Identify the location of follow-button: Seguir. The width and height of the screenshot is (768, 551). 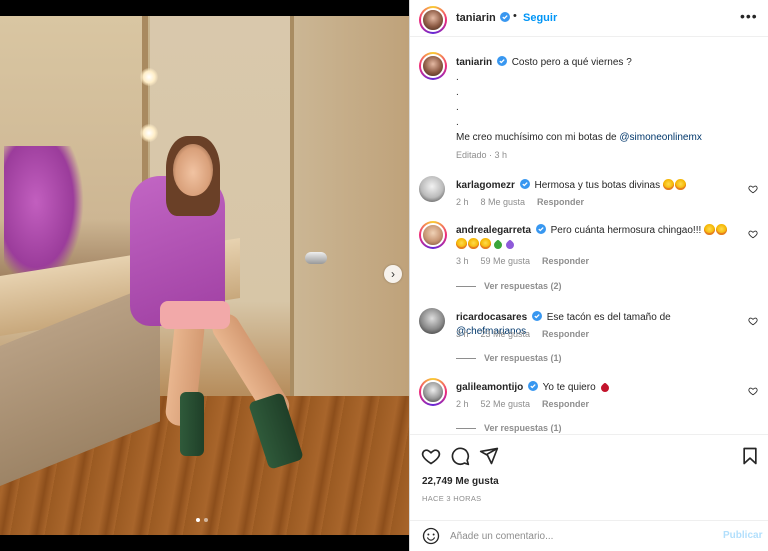
(540, 18).